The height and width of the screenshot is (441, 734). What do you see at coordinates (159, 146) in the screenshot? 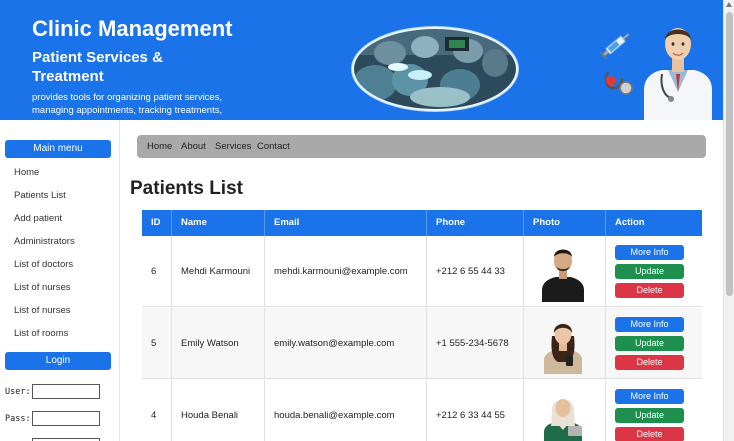
I see `nav-home: Home` at bounding box center [159, 146].